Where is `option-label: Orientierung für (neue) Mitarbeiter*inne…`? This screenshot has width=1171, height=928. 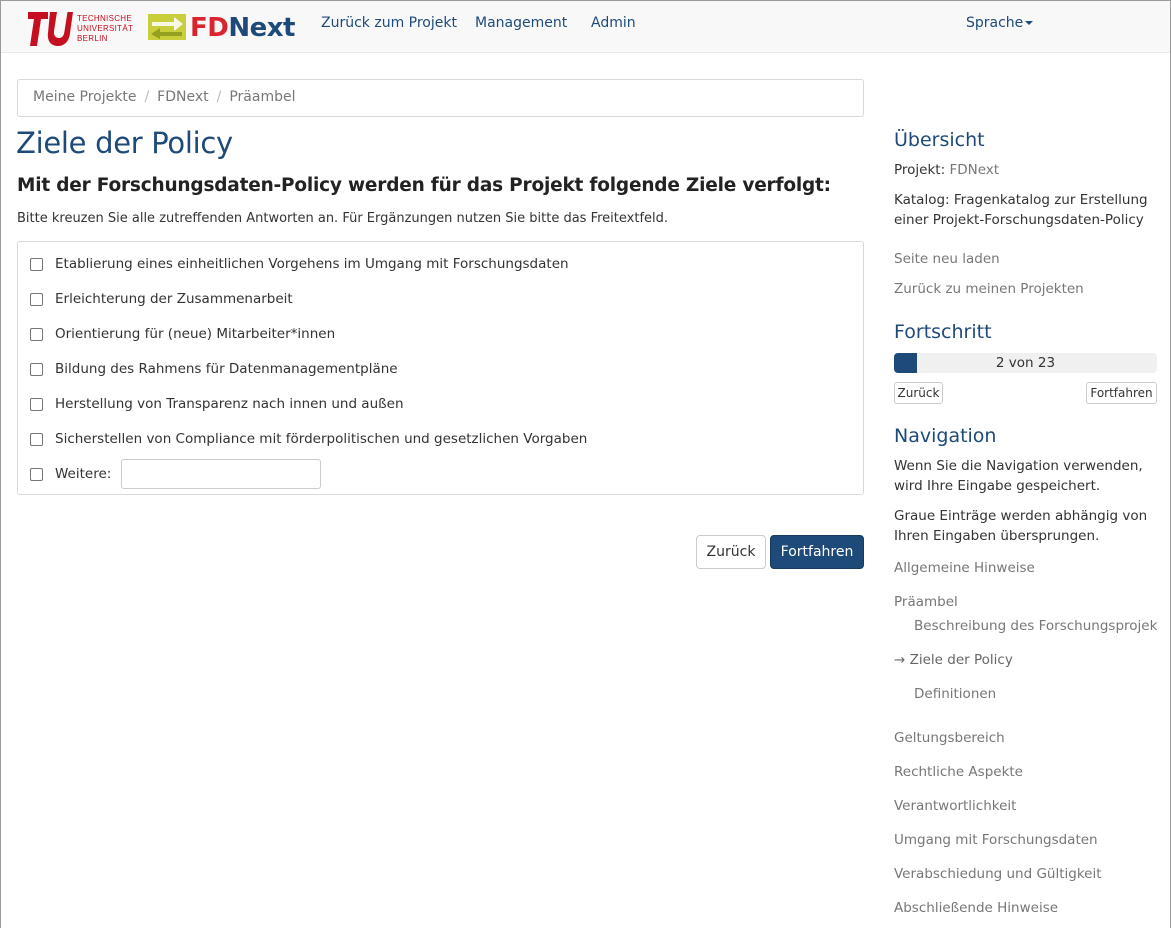 option-label: Orientierung für (neue) Mitarbeiter*inne… is located at coordinates (195, 334).